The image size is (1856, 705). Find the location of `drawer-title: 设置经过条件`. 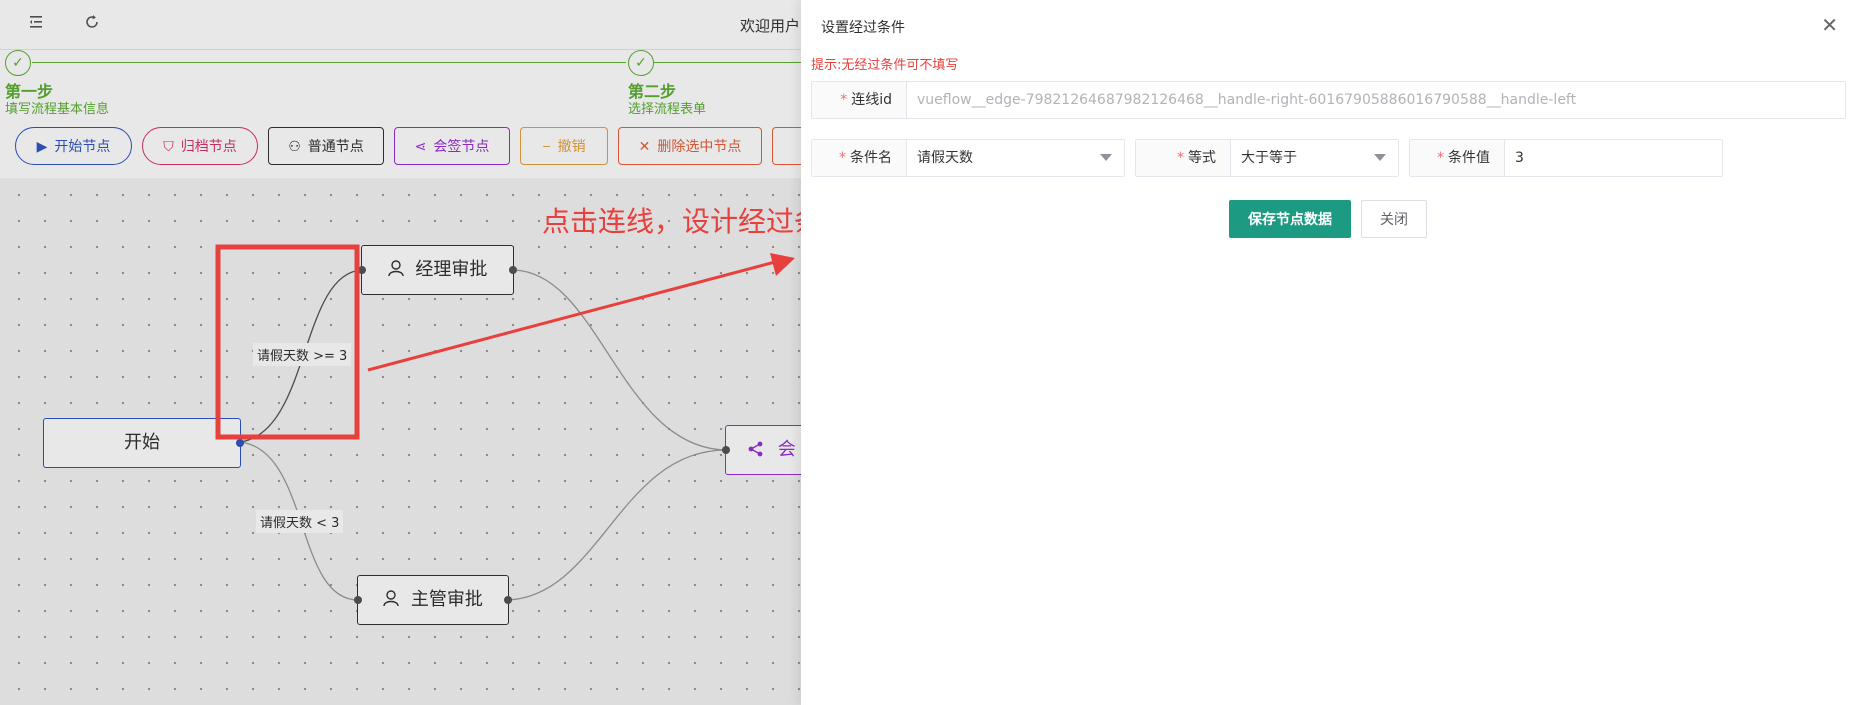

drawer-title: 设置经过条件 is located at coordinates (863, 28).